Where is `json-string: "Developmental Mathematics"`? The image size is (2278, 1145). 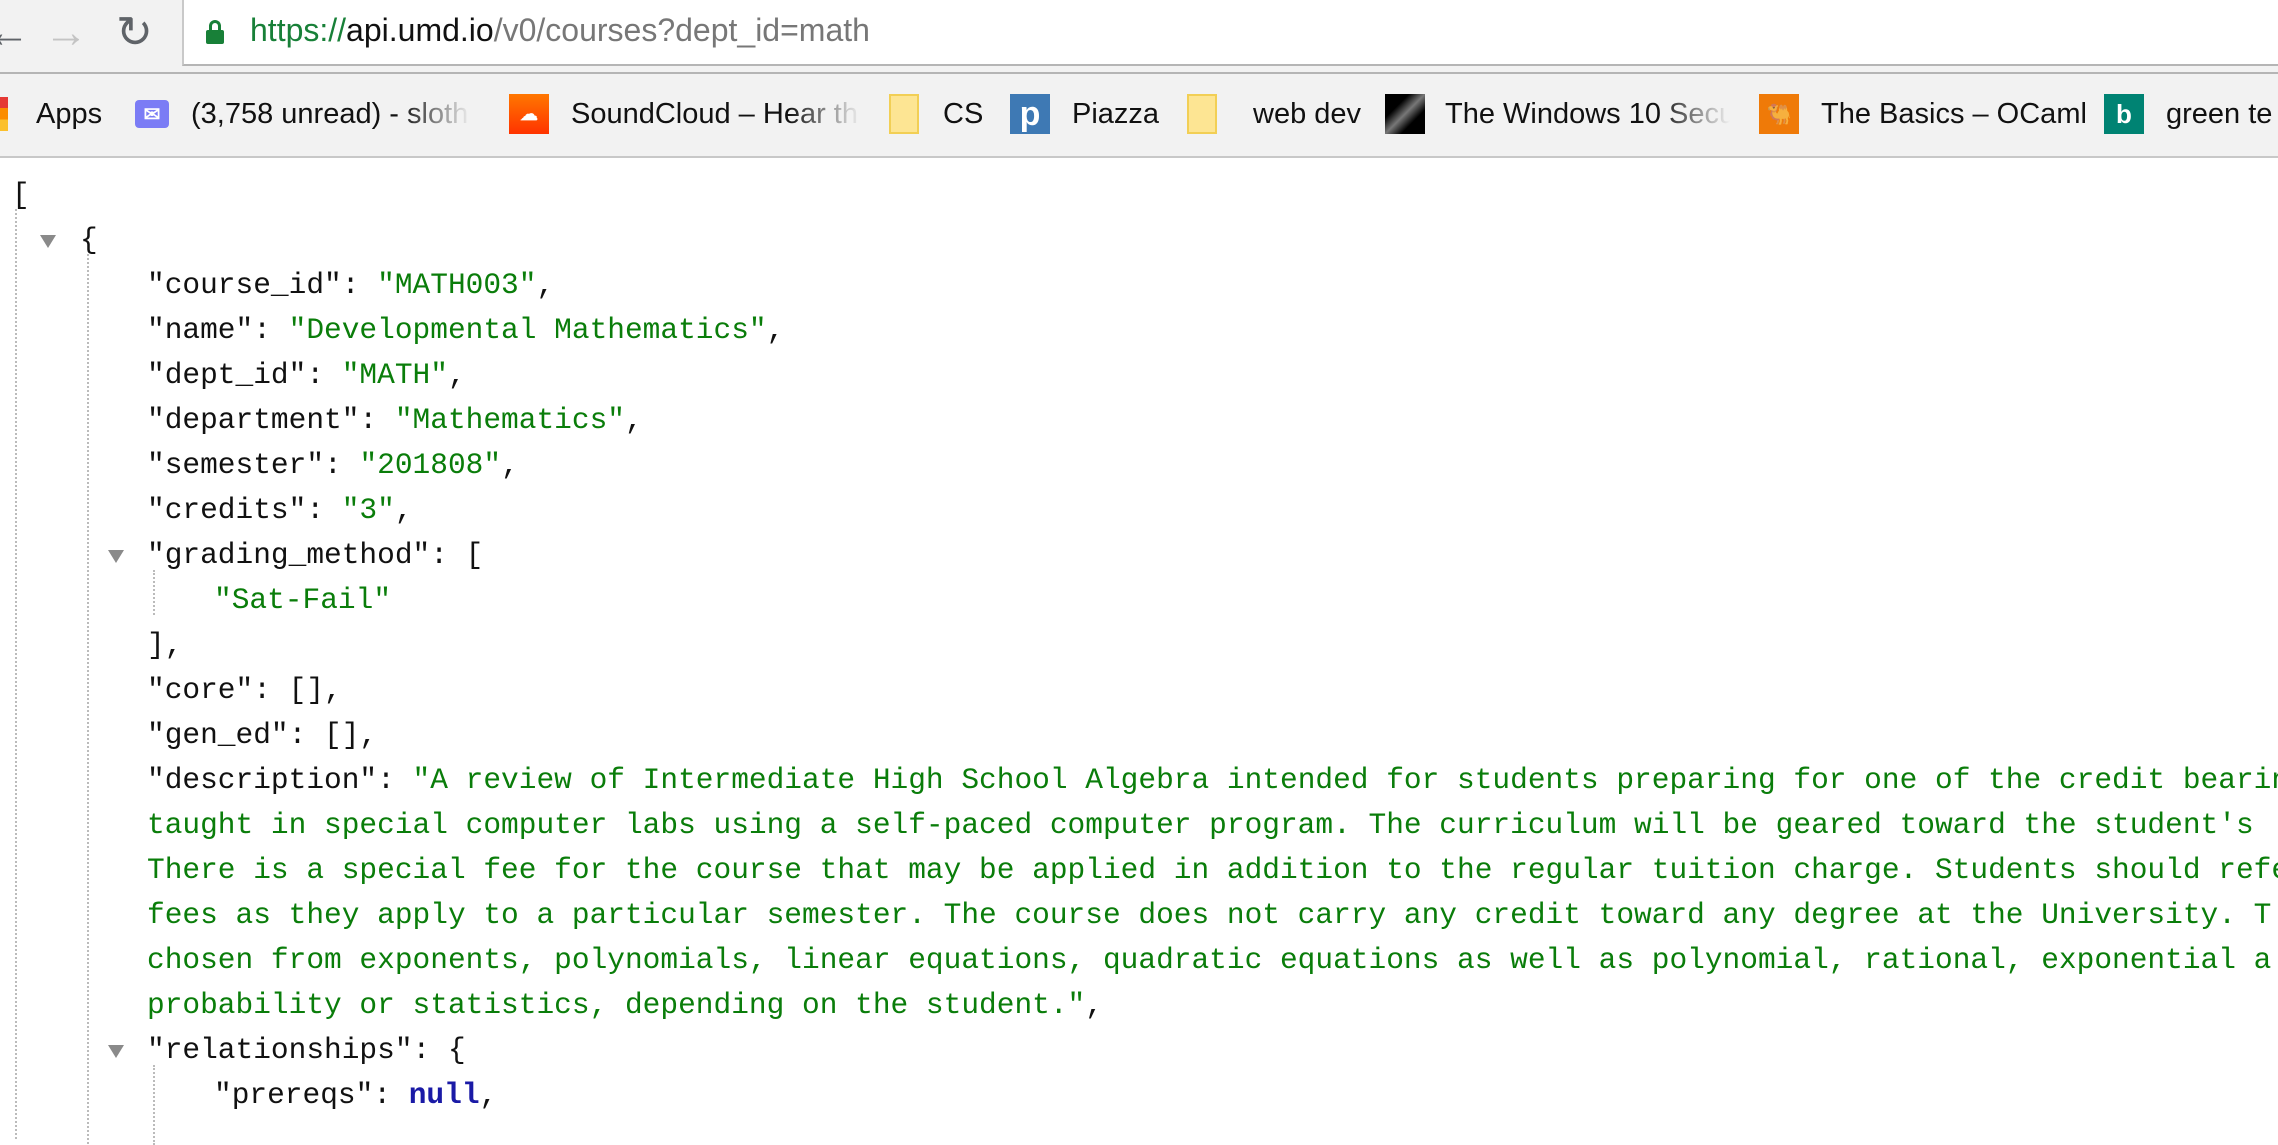 json-string: "Developmental Mathematics" is located at coordinates (527, 330).